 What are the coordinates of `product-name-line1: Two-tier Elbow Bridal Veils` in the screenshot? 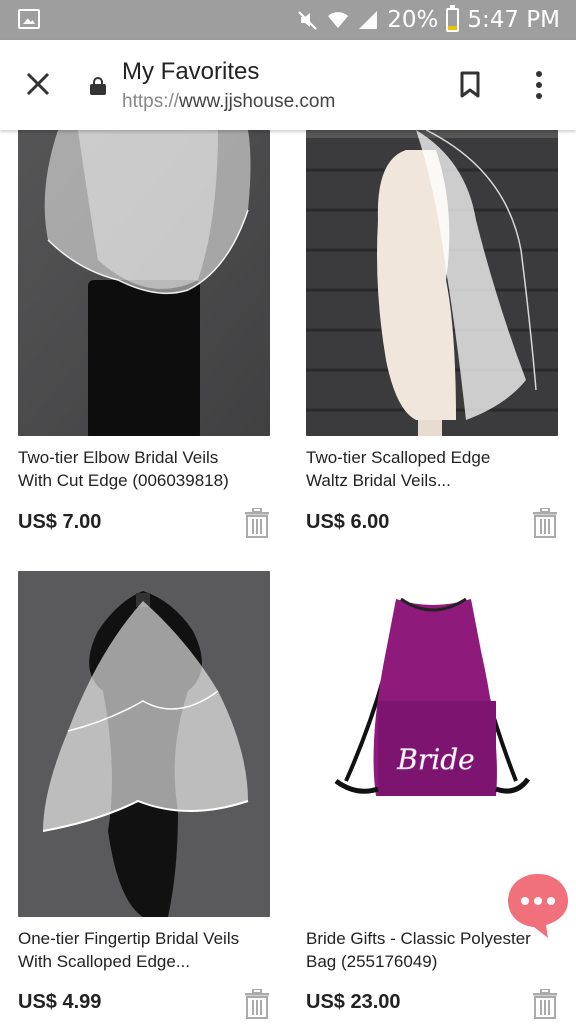 It's located at (118, 457).